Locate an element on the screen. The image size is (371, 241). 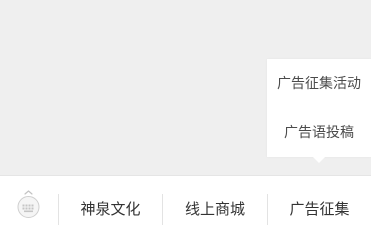
popup-item-slogan-submission: 广告语投稿 is located at coordinates (319, 133).